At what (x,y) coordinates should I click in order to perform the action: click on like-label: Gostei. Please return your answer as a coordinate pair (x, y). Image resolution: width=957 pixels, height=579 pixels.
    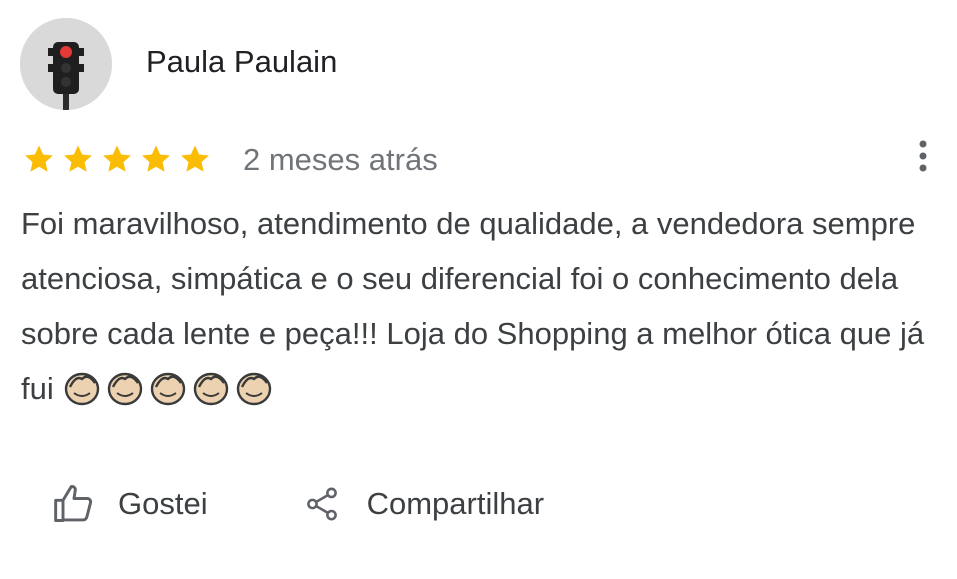
    Looking at the image, I should click on (163, 503).